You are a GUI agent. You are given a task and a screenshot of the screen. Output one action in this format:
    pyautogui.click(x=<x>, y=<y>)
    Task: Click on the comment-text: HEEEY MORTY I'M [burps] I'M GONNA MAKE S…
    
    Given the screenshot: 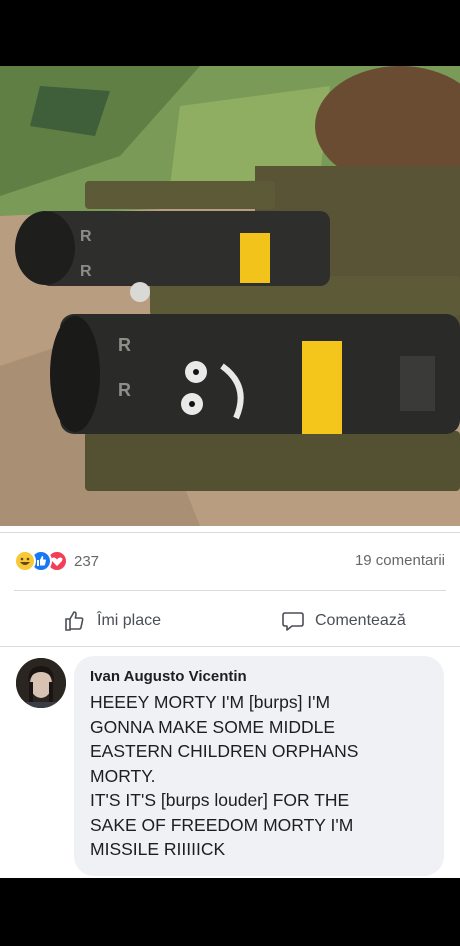 What is the action you would take?
    pyautogui.click(x=224, y=775)
    